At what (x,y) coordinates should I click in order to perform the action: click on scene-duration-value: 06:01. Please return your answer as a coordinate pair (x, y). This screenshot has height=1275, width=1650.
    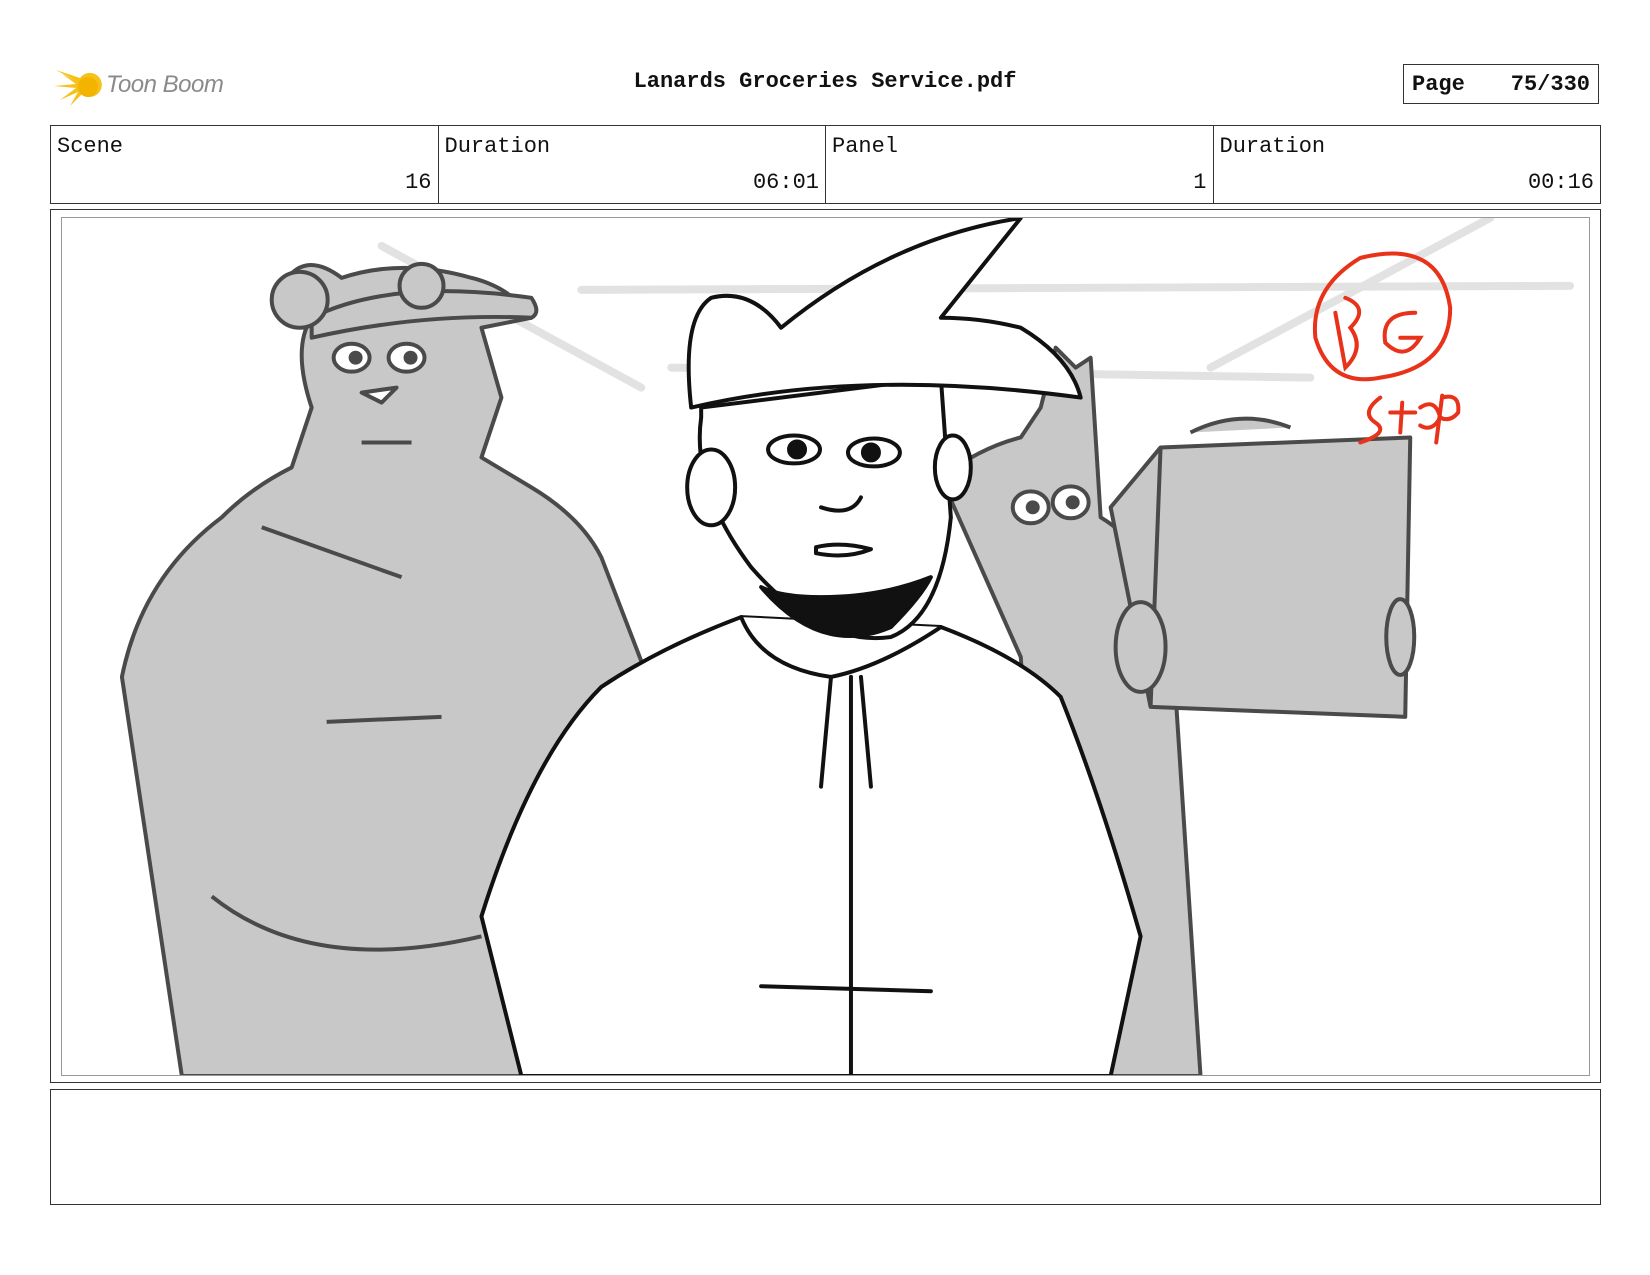
    Looking at the image, I should click on (785, 182).